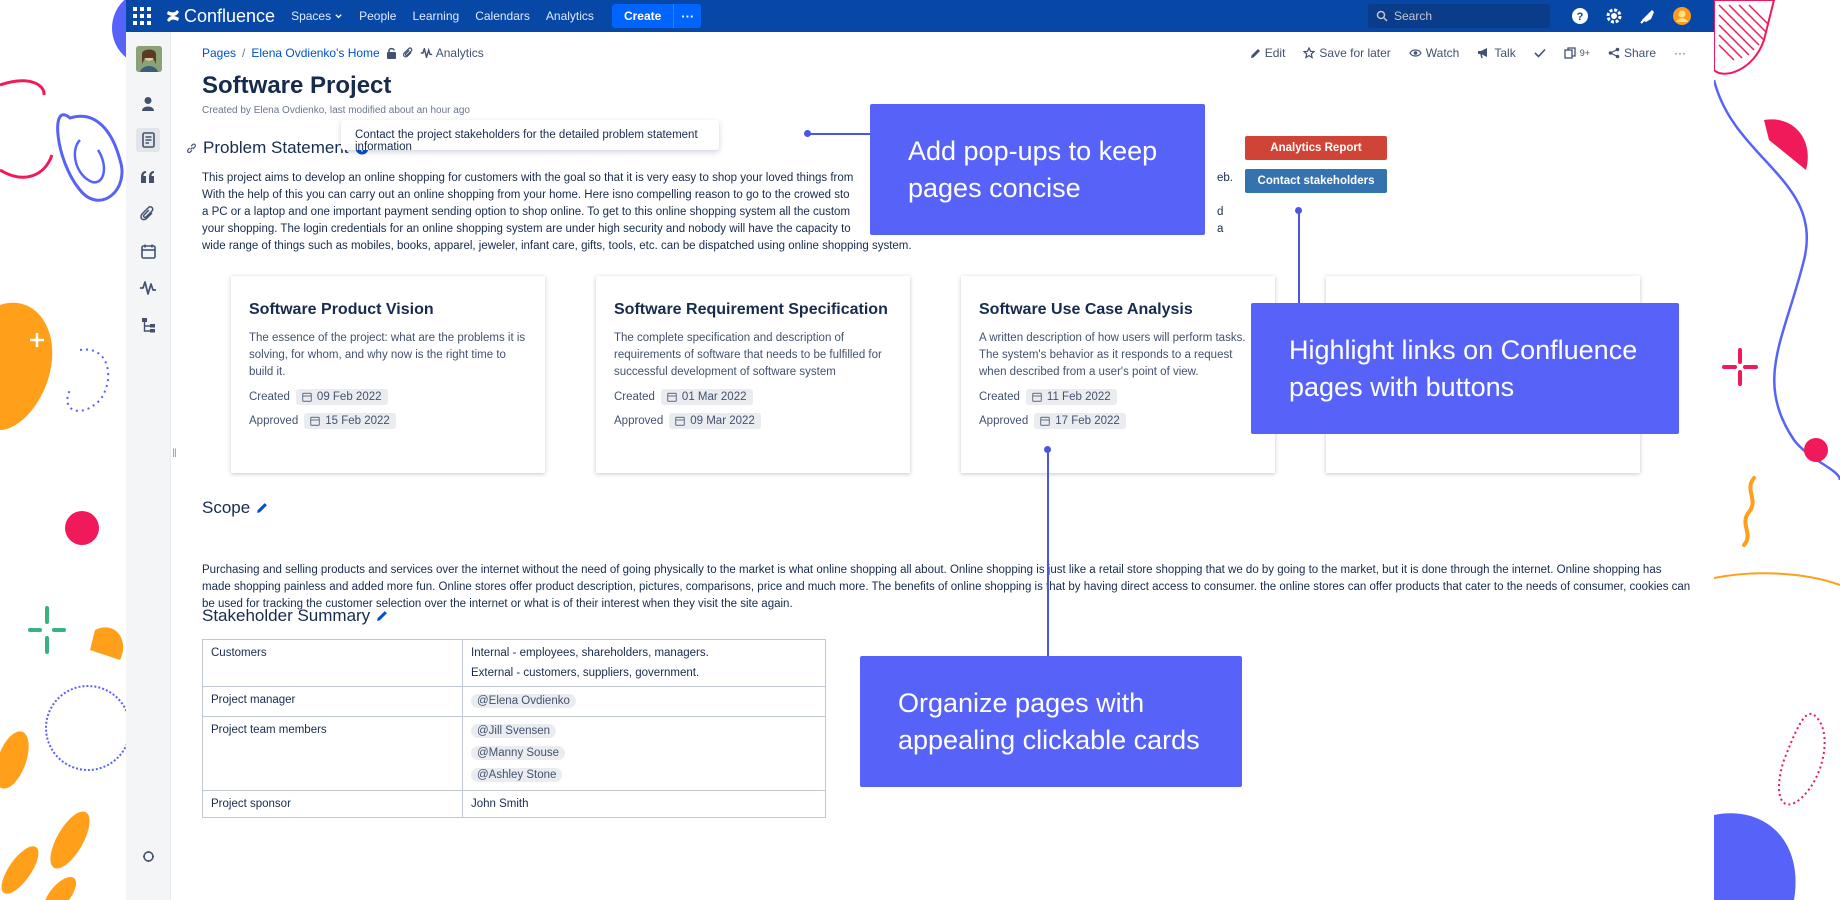  Describe the element at coordinates (1648, 16) in the screenshot. I see `notifications-icon` at that location.